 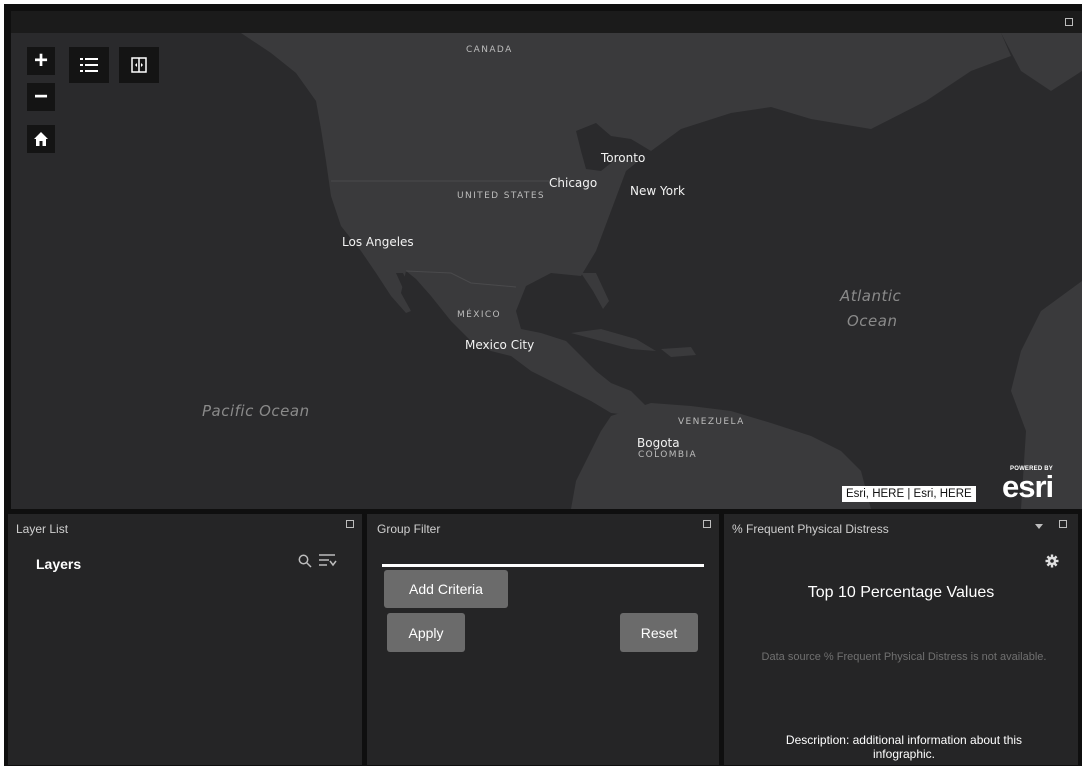 What do you see at coordinates (573, 183) in the screenshot?
I see `label-chicago: Chicago` at bounding box center [573, 183].